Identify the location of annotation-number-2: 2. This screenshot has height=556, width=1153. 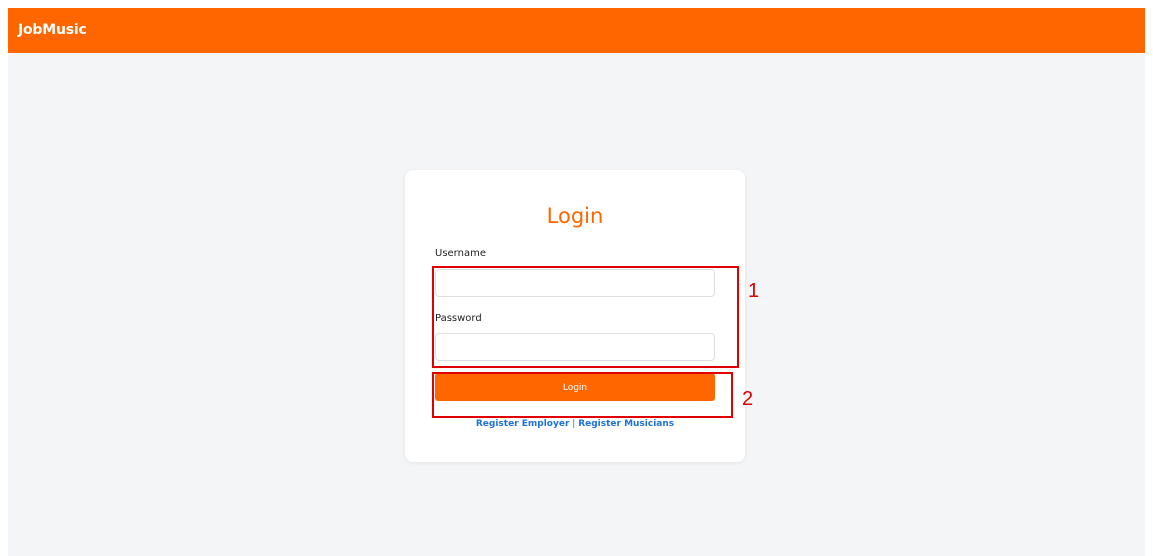
(748, 399).